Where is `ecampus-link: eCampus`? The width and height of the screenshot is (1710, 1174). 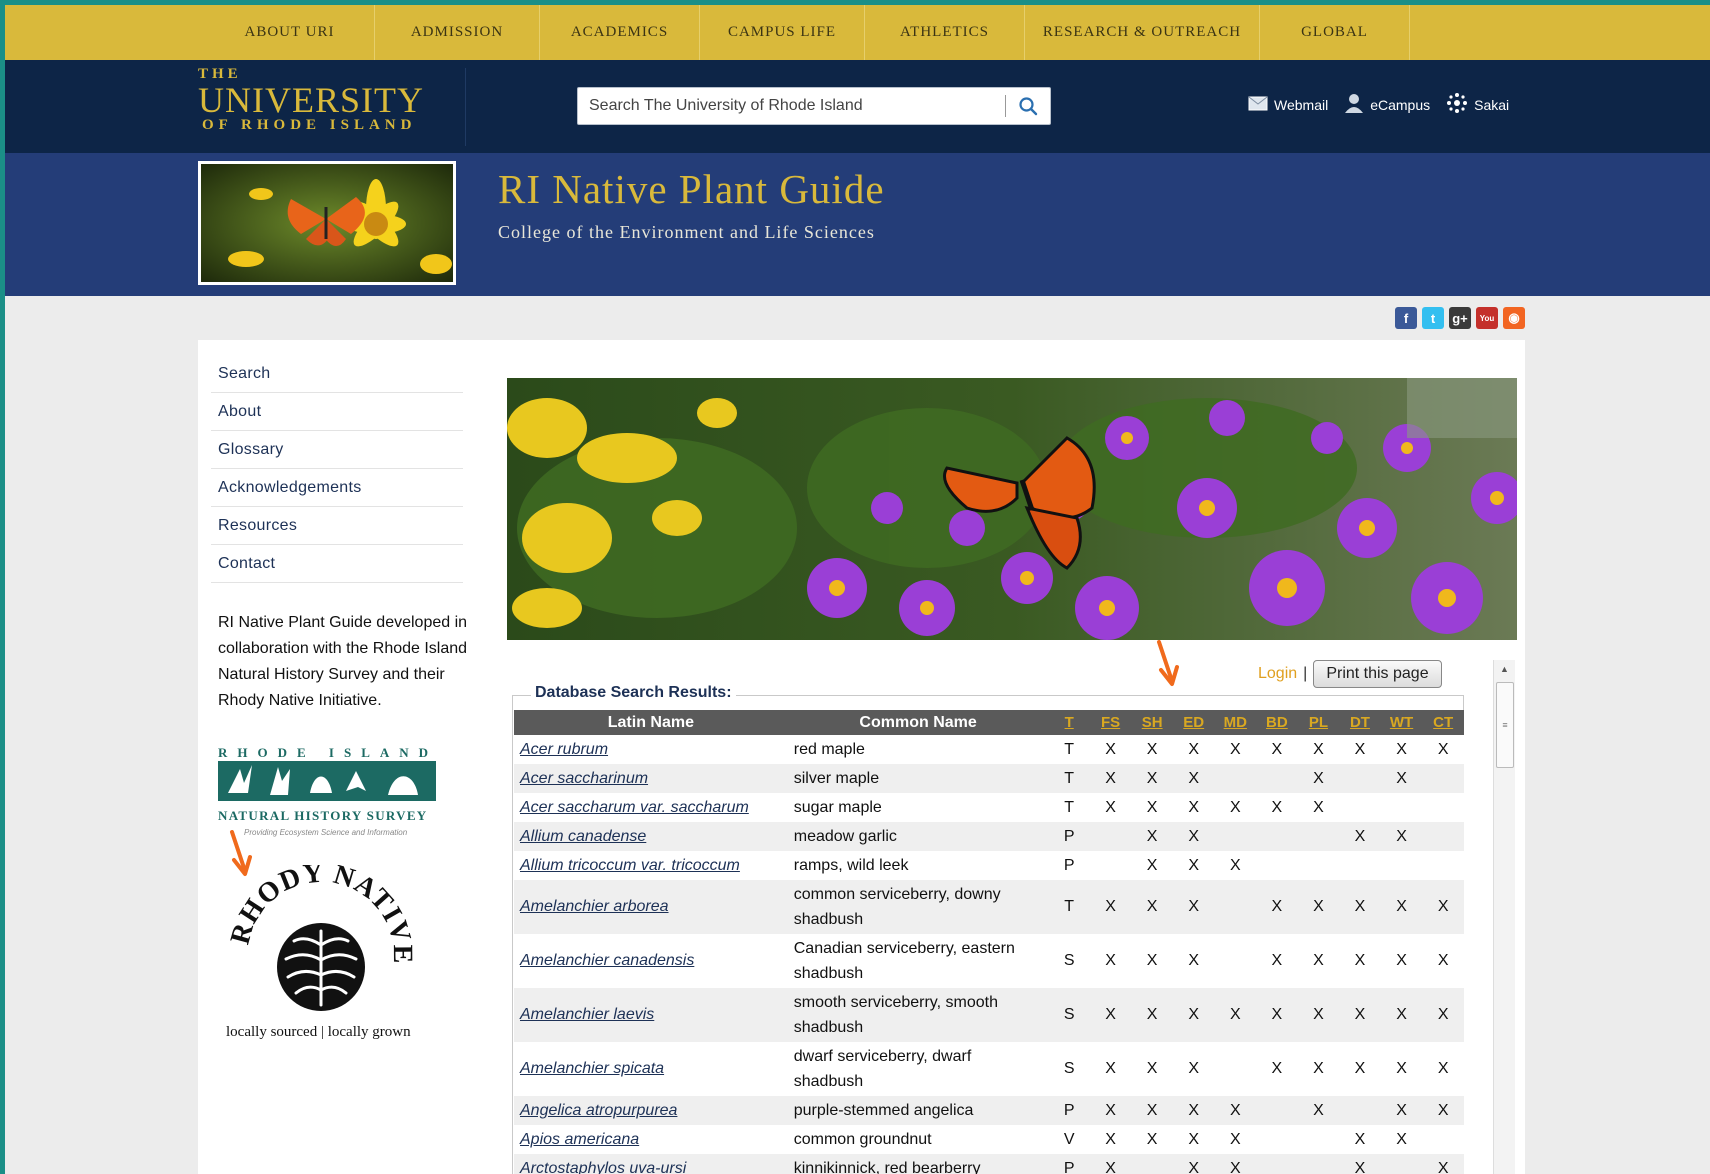
ecampus-link: eCampus is located at coordinates (1387, 104).